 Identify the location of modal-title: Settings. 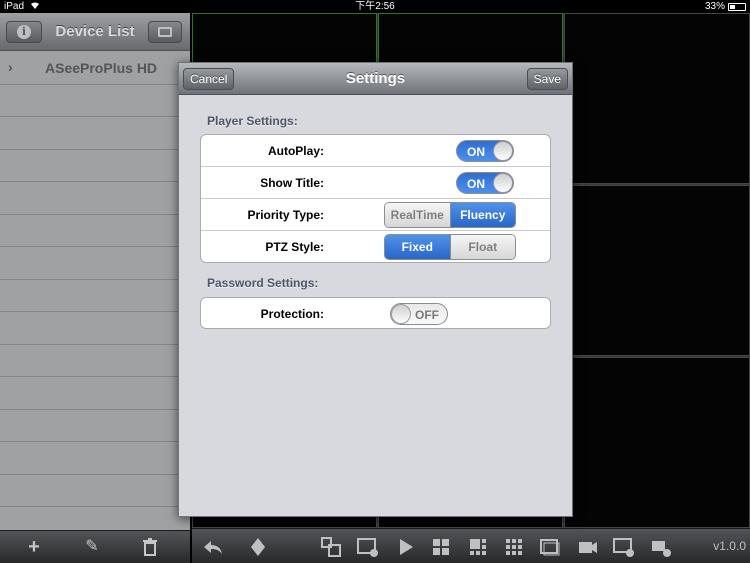
(375, 78).